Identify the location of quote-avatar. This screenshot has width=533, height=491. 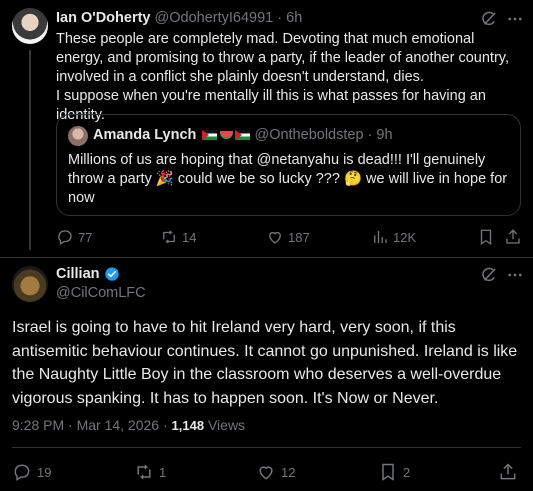
(78, 136).